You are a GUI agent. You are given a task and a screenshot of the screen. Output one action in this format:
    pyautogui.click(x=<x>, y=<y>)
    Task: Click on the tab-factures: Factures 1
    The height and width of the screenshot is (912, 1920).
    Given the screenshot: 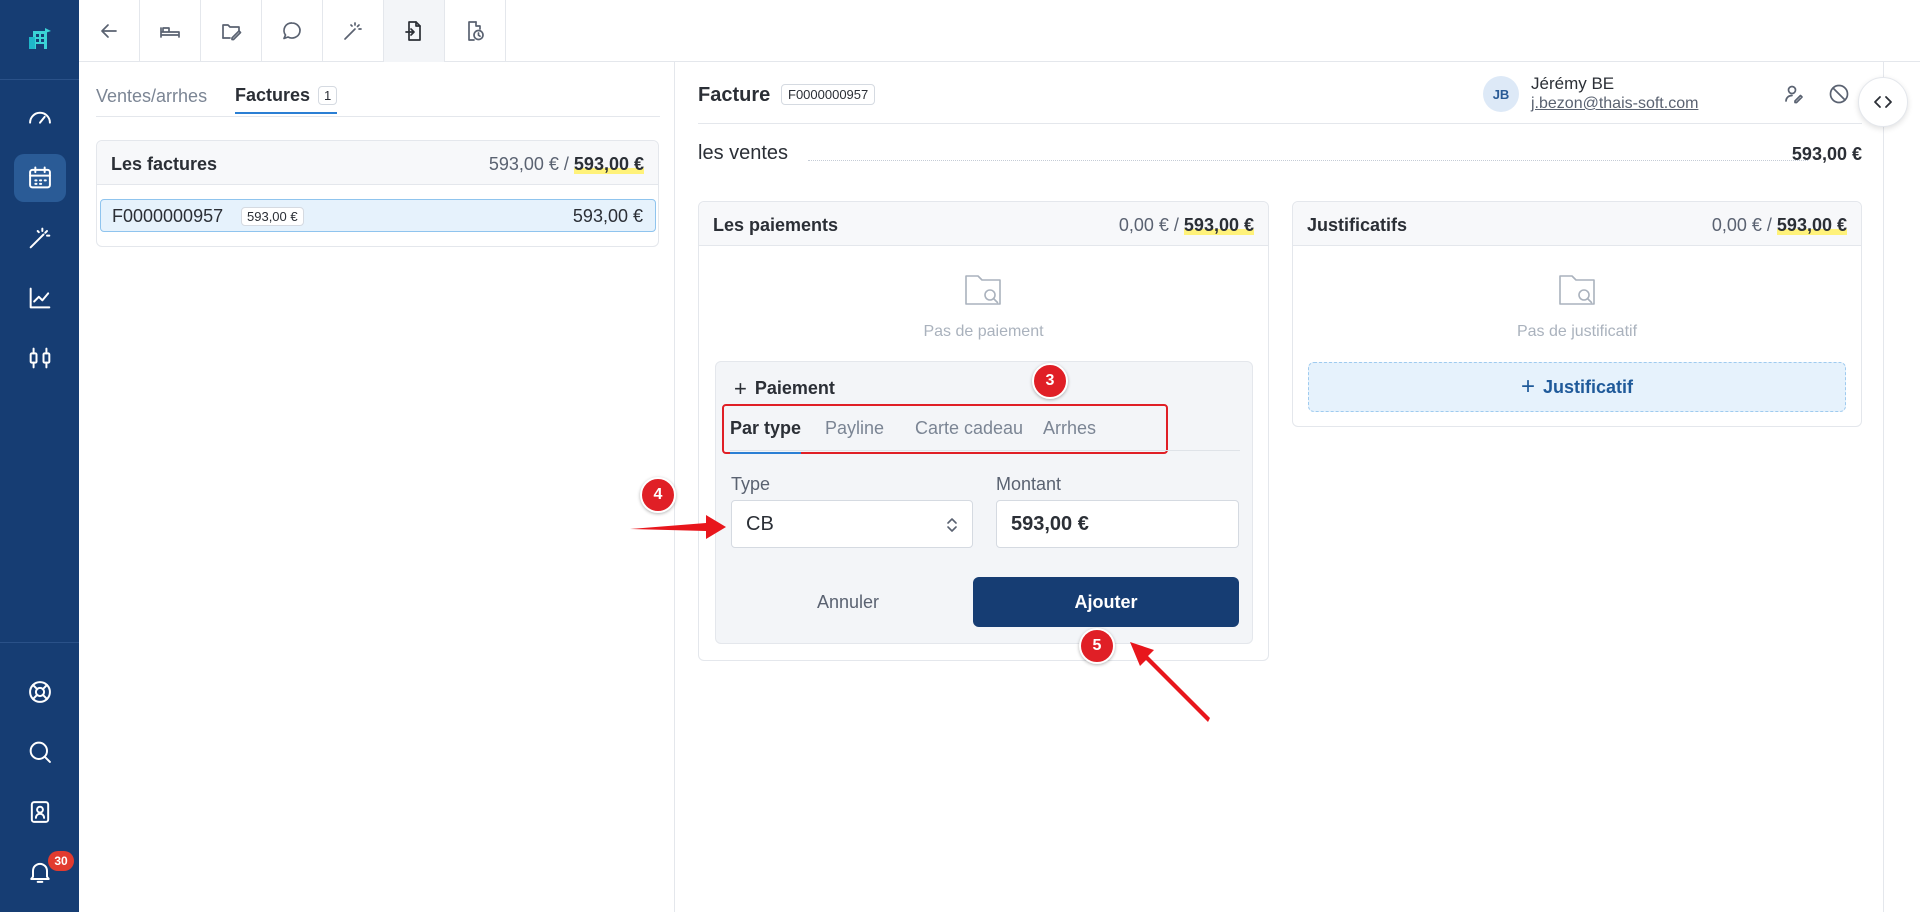 What is the action you would take?
    pyautogui.click(x=286, y=96)
    